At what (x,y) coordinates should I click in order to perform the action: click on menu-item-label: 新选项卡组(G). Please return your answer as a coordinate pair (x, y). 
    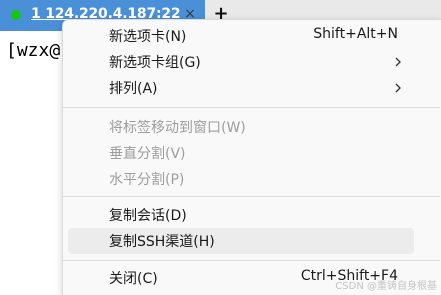
    Looking at the image, I should click on (155, 63).